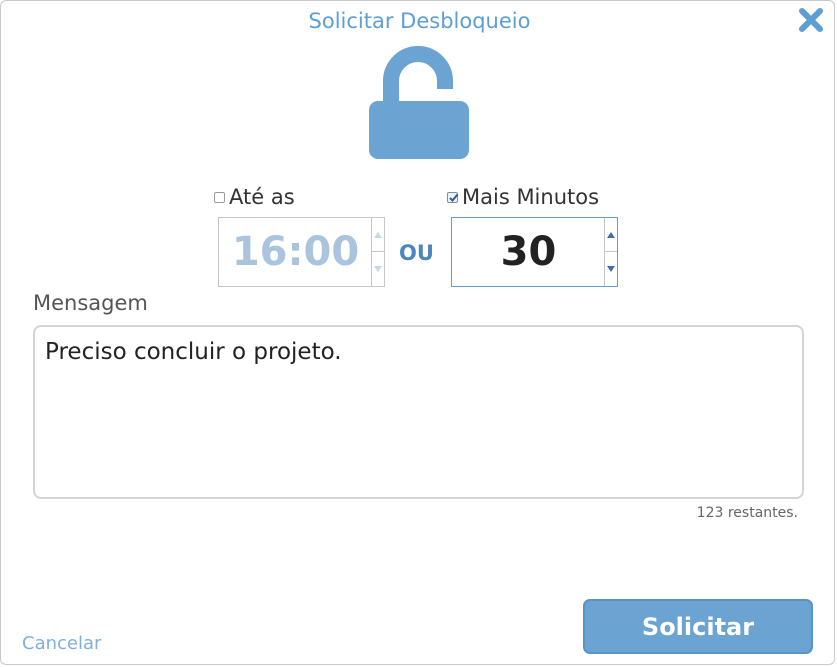 The image size is (837, 667). I want to click on more-minutes-option: Mais Minutos, so click(523, 197).